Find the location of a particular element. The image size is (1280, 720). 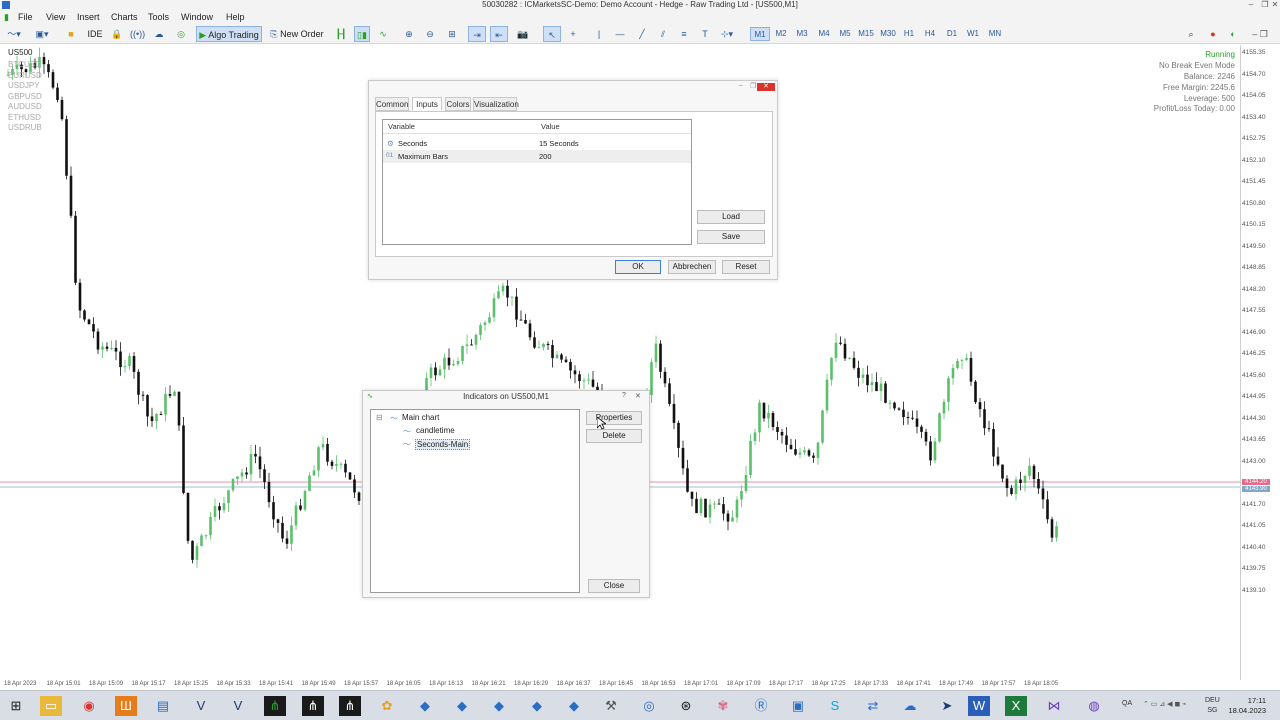

help-icon: ? is located at coordinates (624, 395).